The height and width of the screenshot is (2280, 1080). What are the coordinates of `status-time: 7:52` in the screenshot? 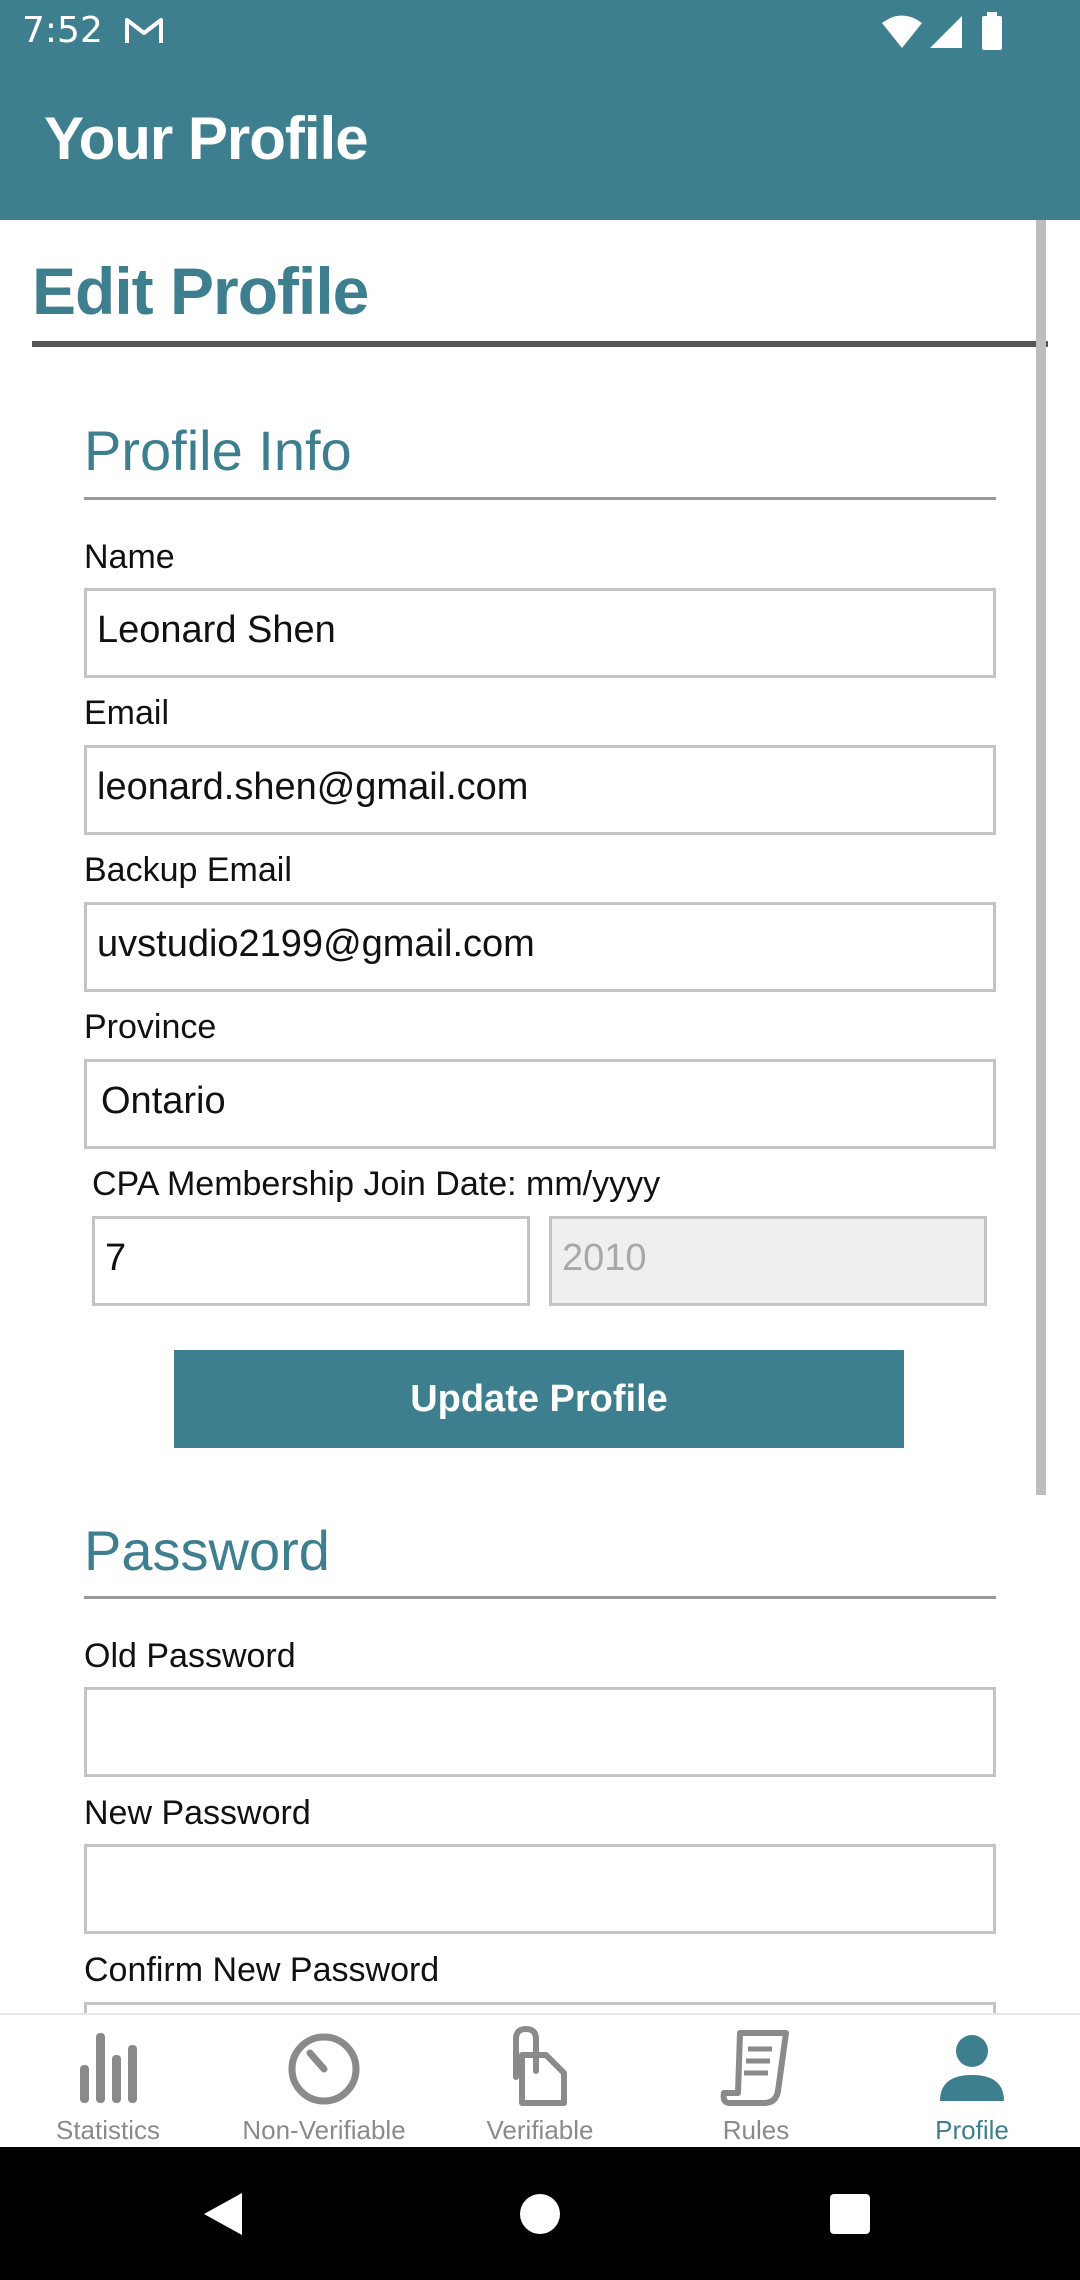 It's located at (62, 30).